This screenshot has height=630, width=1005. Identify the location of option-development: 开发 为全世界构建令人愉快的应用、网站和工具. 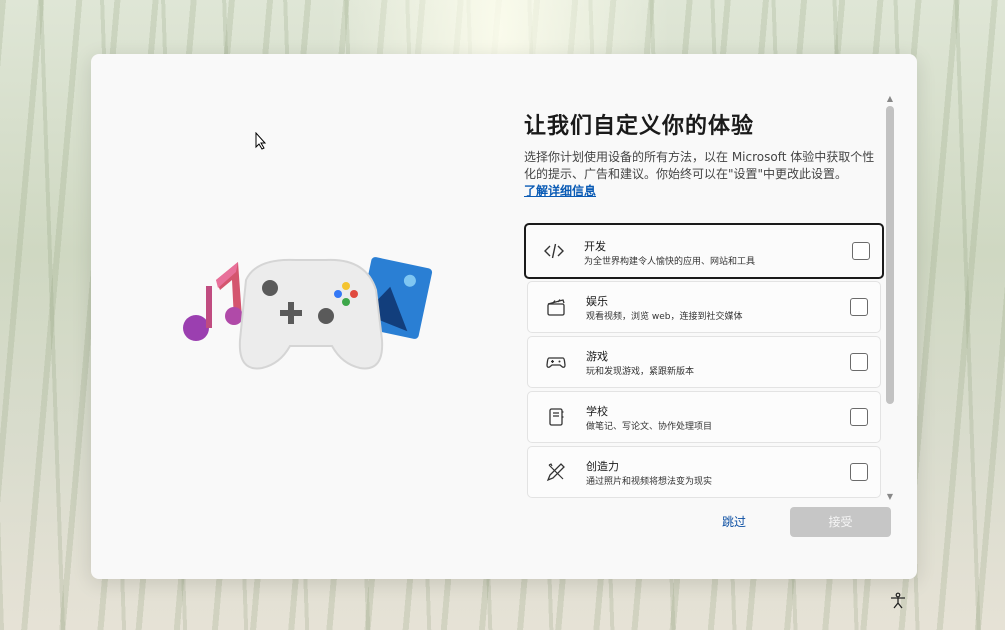
(704, 251).